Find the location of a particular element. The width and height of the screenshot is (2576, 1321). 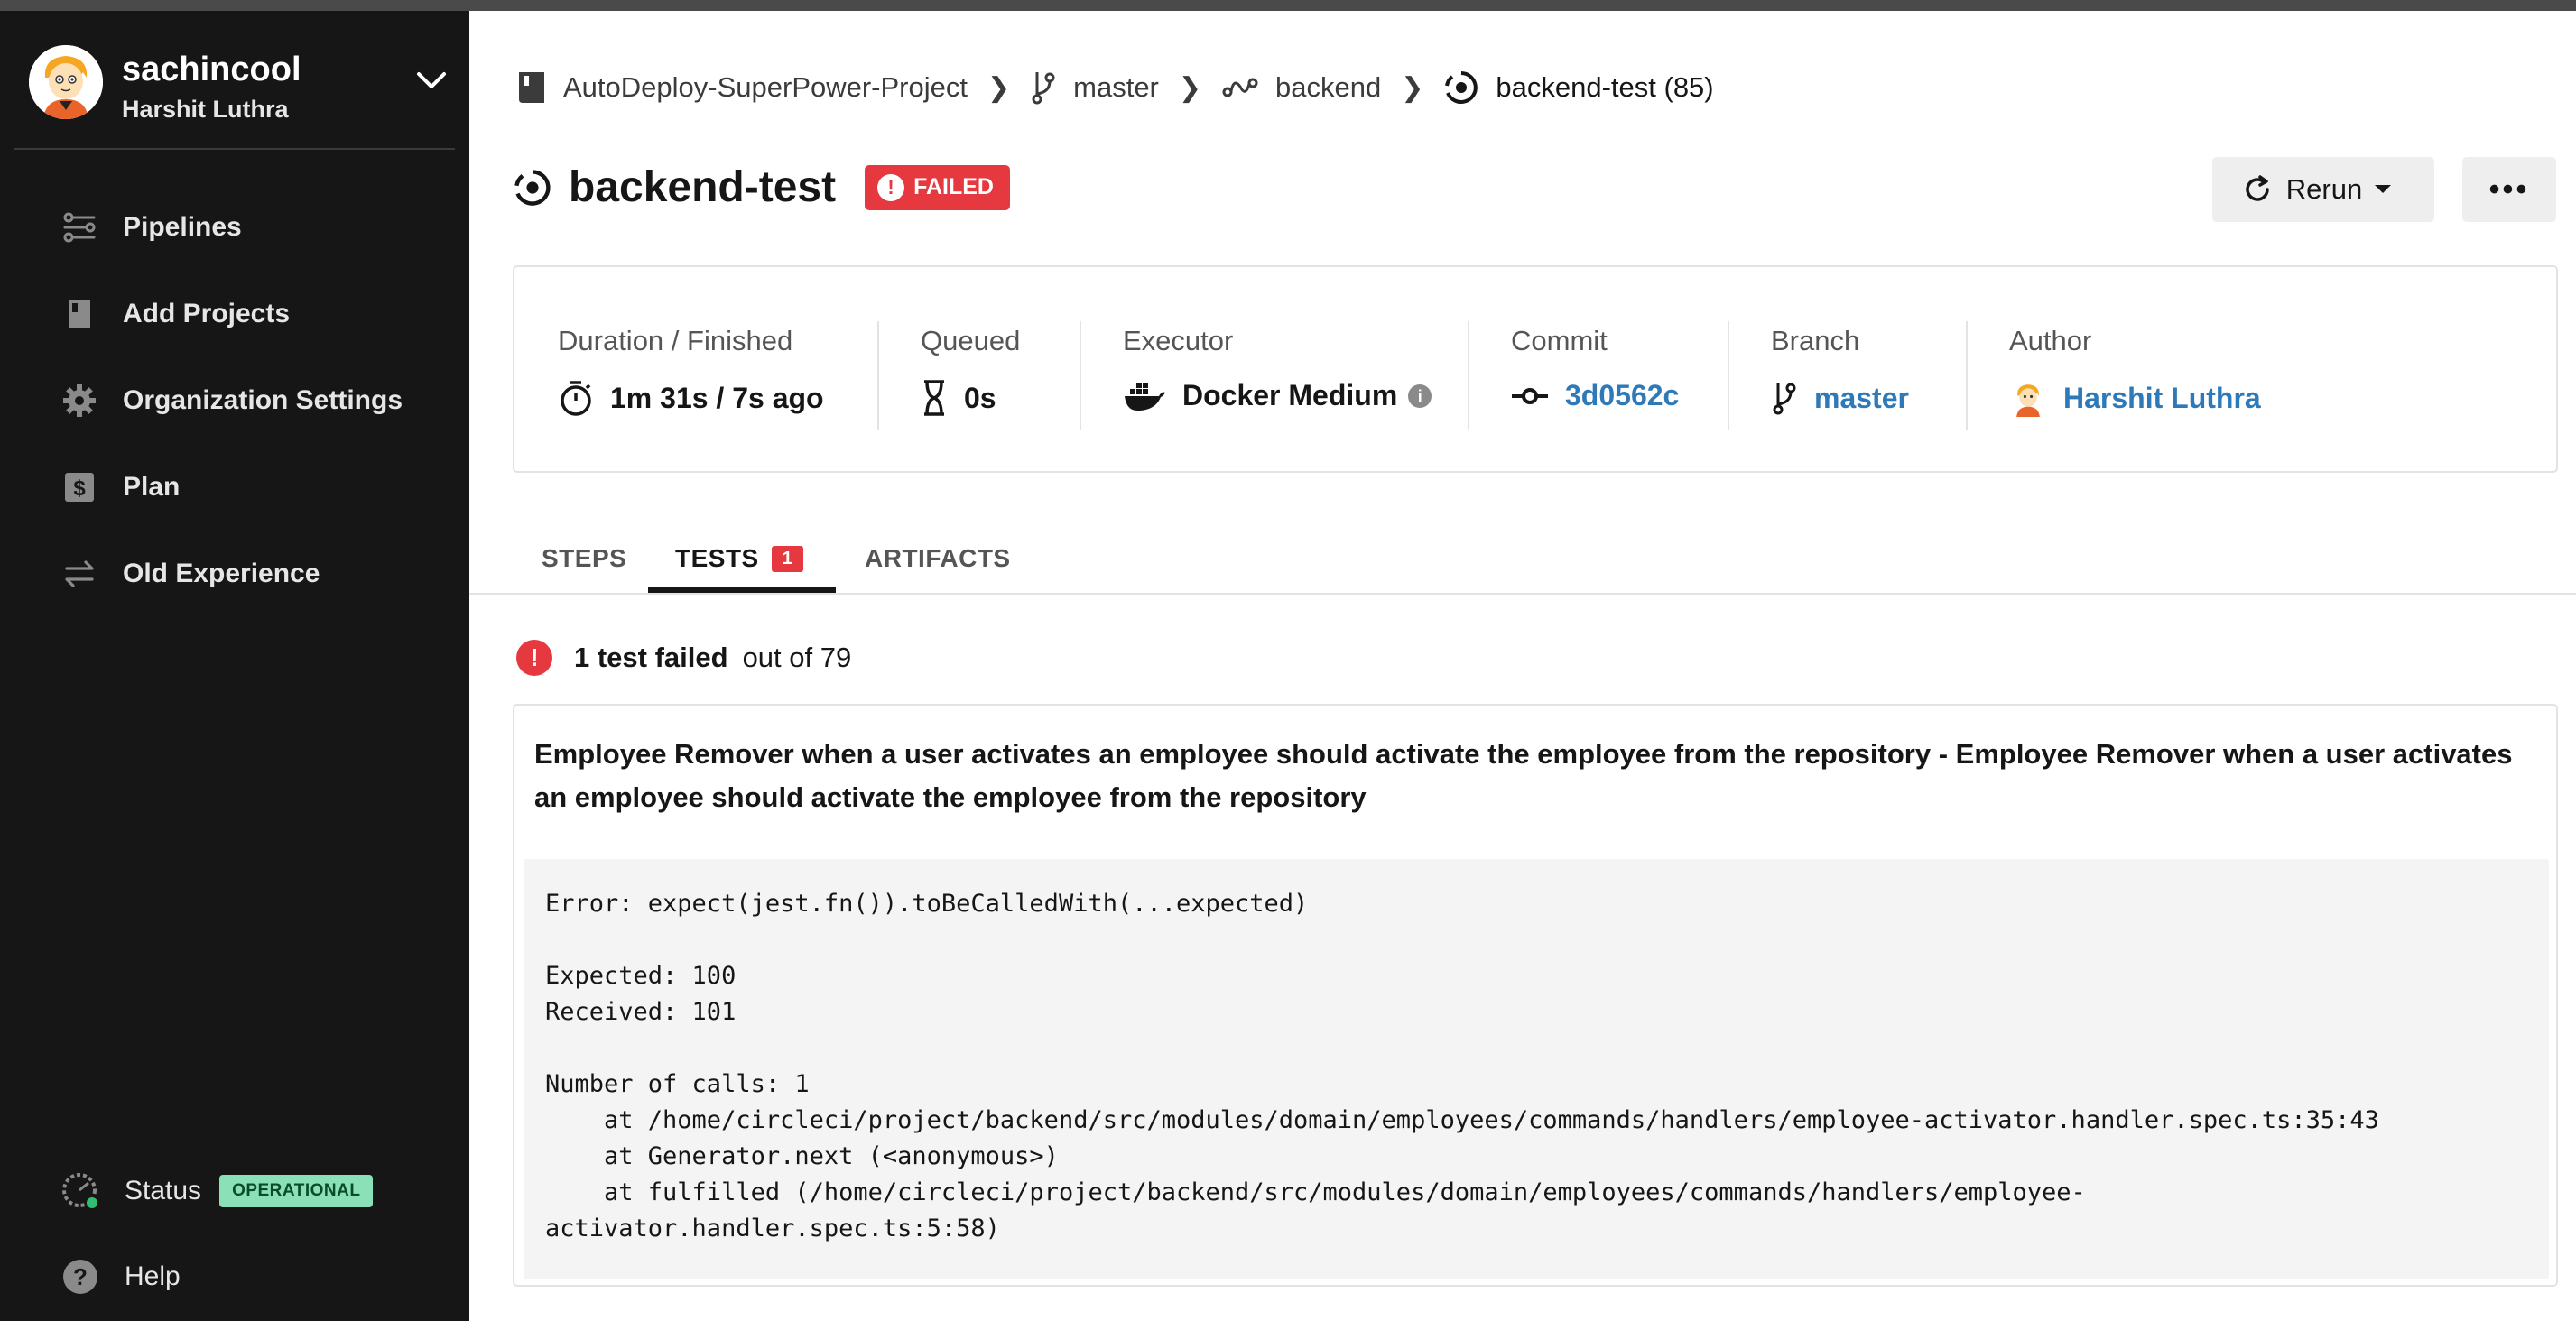

help-link: ? Help is located at coordinates (121, 1277).